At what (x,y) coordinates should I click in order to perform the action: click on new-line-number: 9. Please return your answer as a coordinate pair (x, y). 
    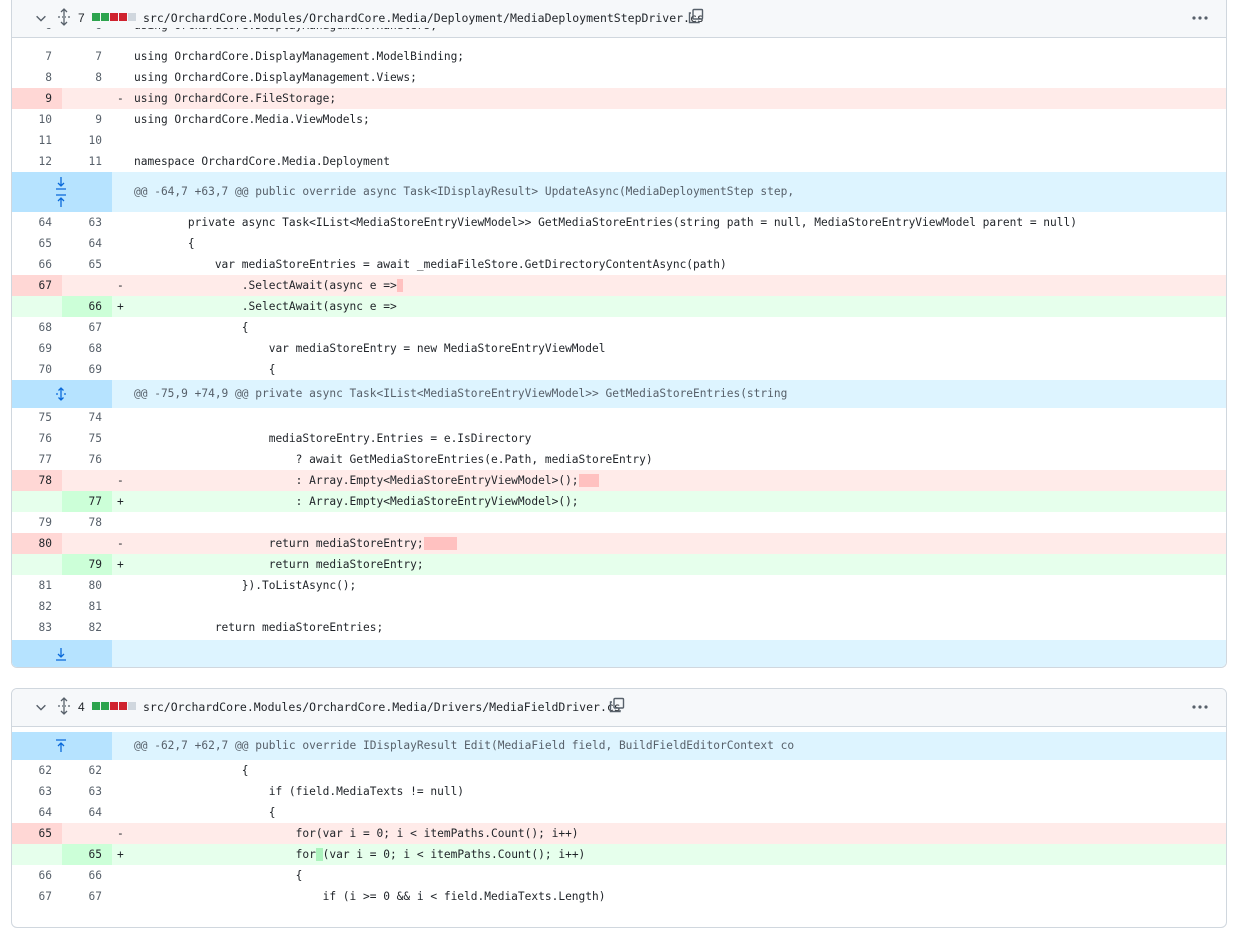
    Looking at the image, I should click on (87, 119).